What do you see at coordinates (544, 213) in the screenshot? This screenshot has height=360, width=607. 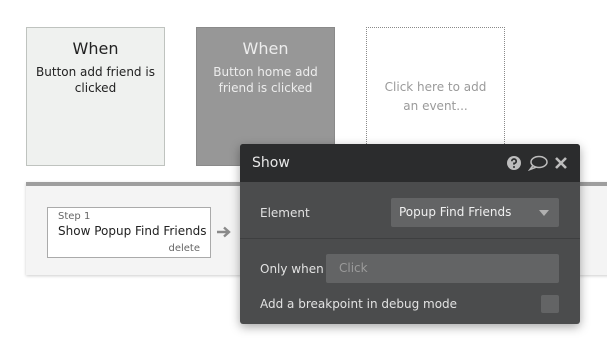 I see `chevron-down-icon` at bounding box center [544, 213].